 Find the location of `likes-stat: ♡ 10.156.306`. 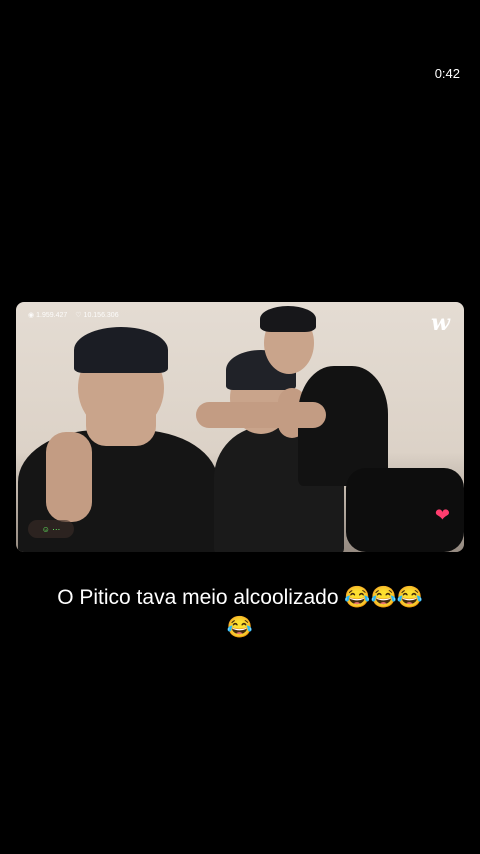

likes-stat: ♡ 10.156.306 is located at coordinates (97, 315).